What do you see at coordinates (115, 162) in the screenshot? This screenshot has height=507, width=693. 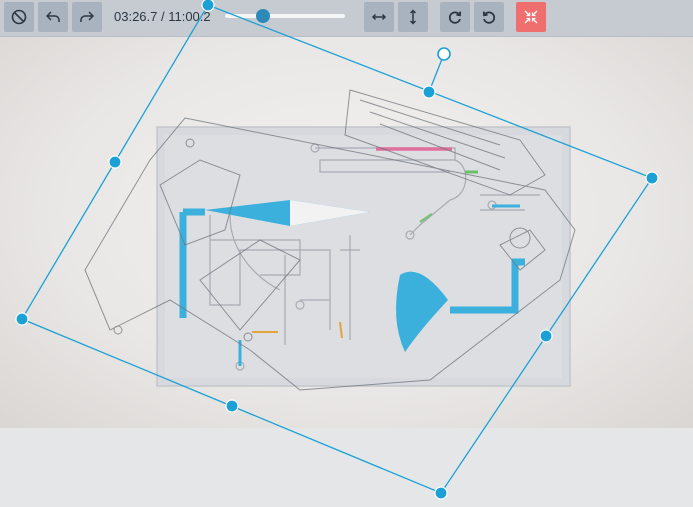 I see `selection-handle-left` at bounding box center [115, 162].